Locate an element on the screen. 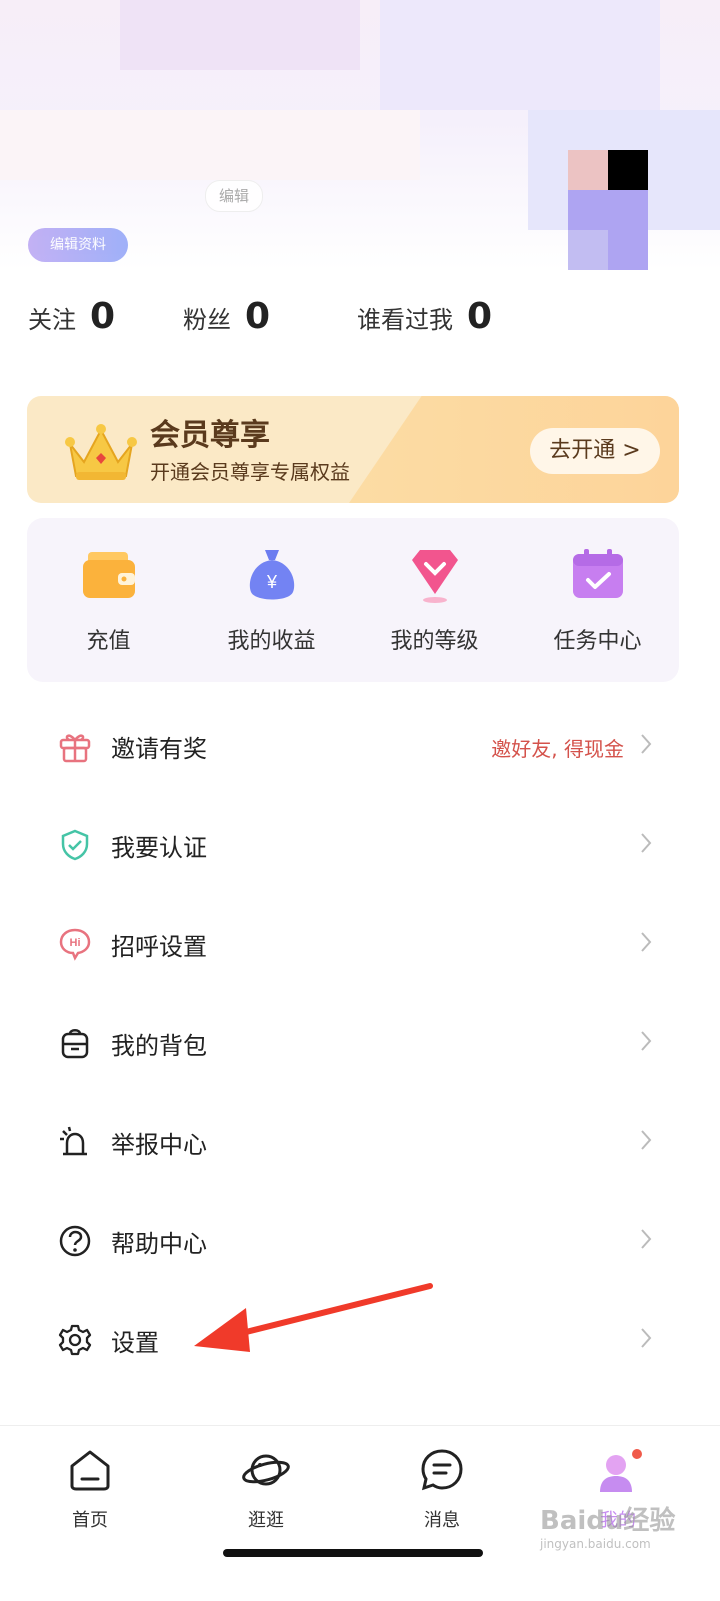 Image resolution: width=720 pixels, height=1601 pixels. invite-promo-text: 邀好友, 得现金 is located at coordinates (557, 749).